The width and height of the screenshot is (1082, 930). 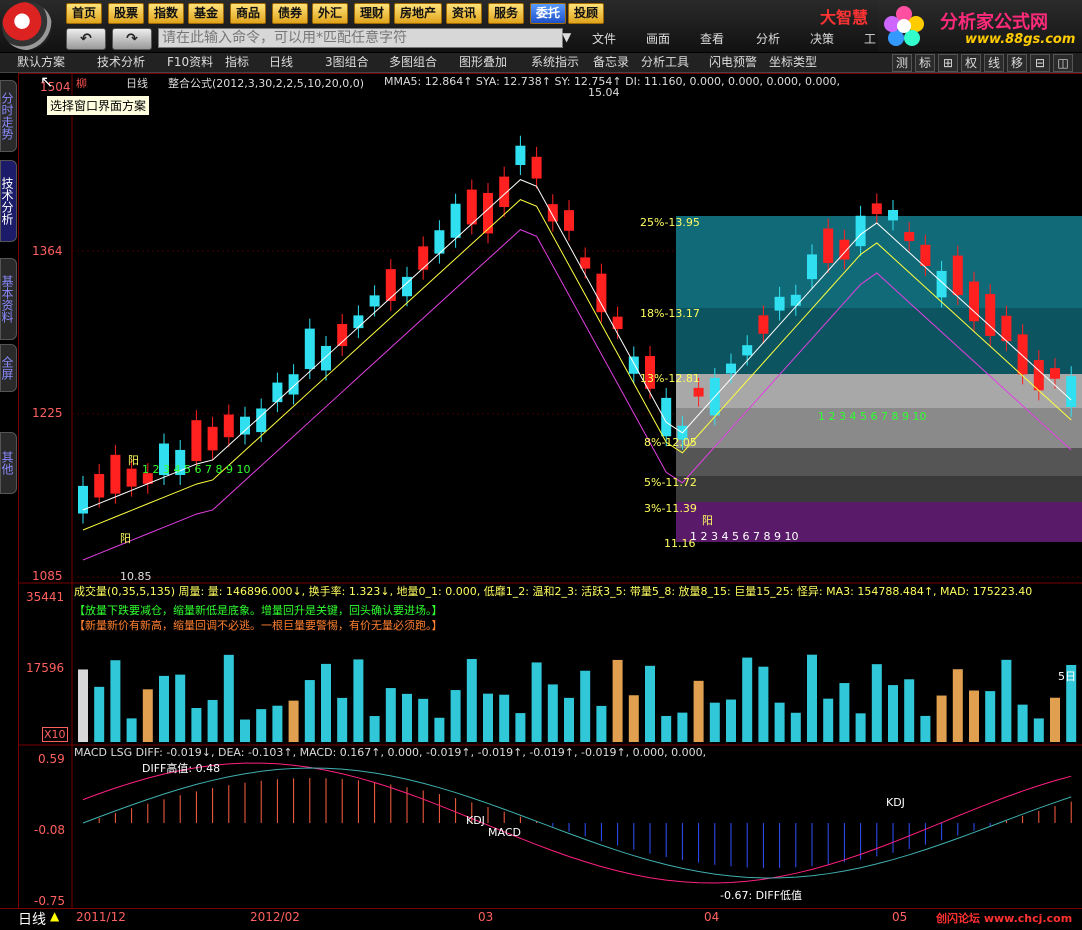 What do you see at coordinates (1004, 918) in the screenshot?
I see `credit-label: 创闪论坛 www.chcj.com` at bounding box center [1004, 918].